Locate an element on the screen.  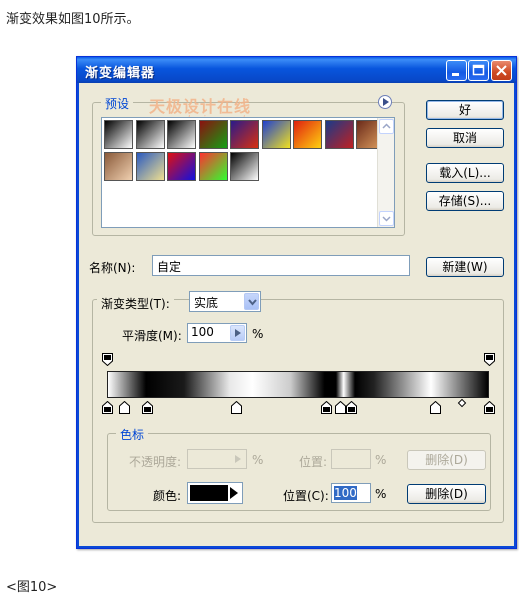
maximize-icon is located at coordinates (478, 70).